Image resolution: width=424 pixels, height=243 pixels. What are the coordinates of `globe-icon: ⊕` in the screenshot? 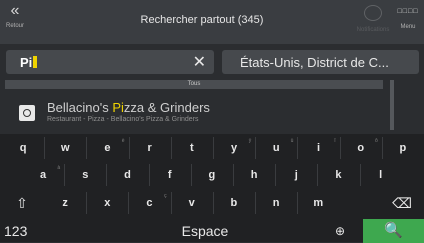 It's located at (340, 231).